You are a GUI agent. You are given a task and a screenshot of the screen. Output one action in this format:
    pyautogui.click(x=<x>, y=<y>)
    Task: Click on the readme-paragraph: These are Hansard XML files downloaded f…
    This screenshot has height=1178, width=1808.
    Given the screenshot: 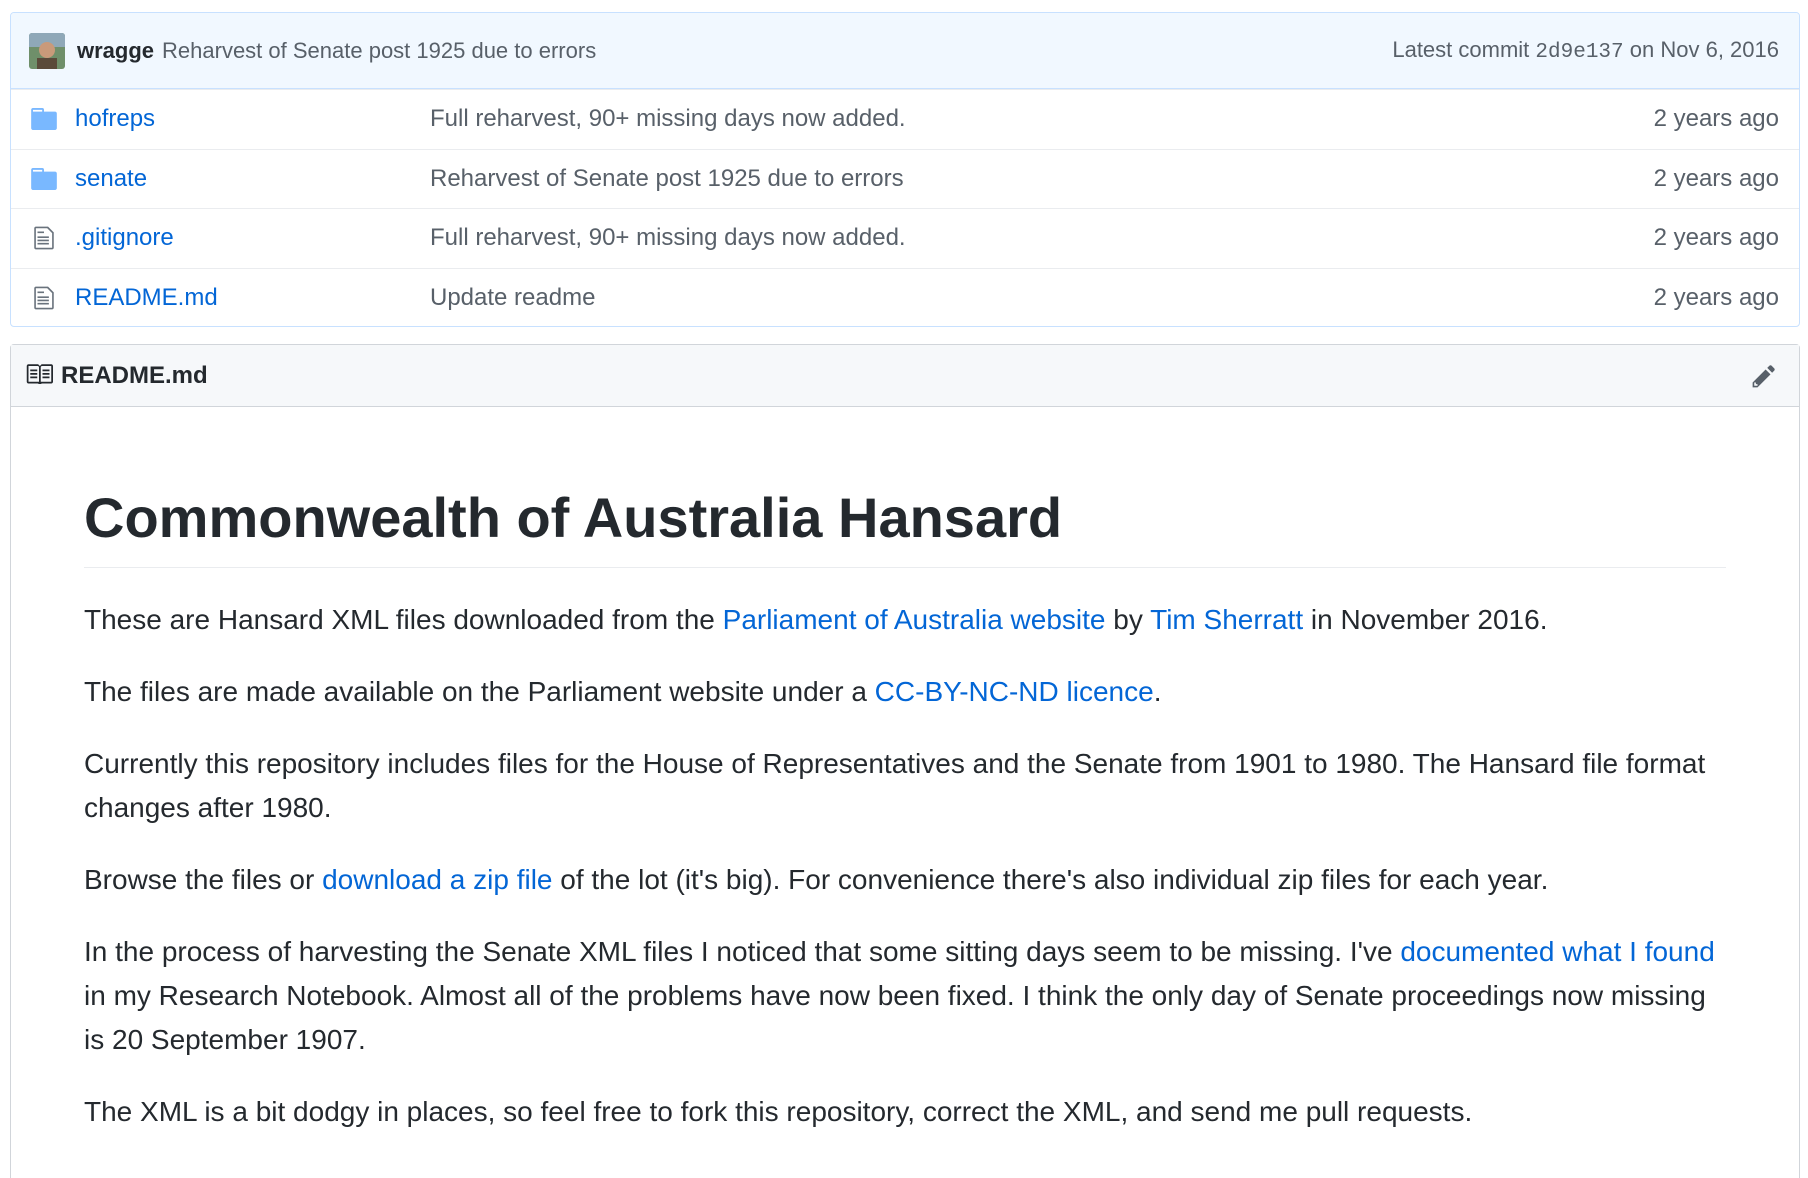 What is the action you would take?
    pyautogui.click(x=816, y=619)
    